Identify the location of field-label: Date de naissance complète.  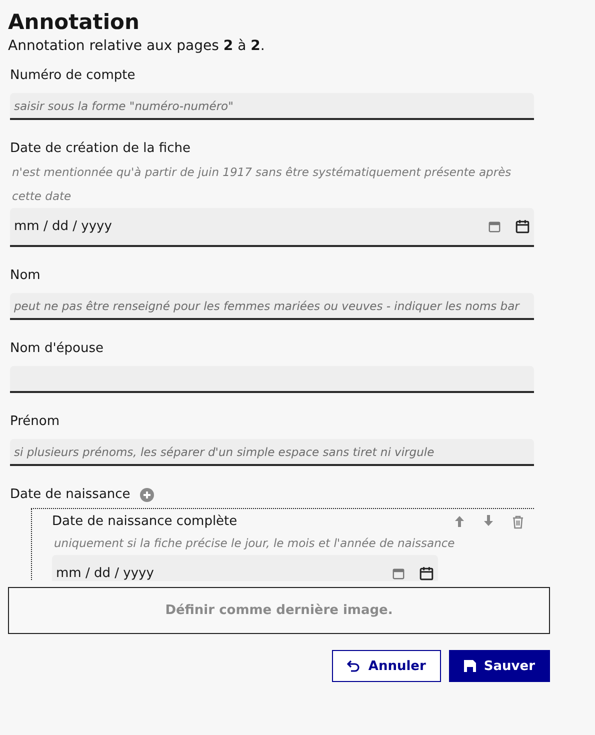
(145, 522).